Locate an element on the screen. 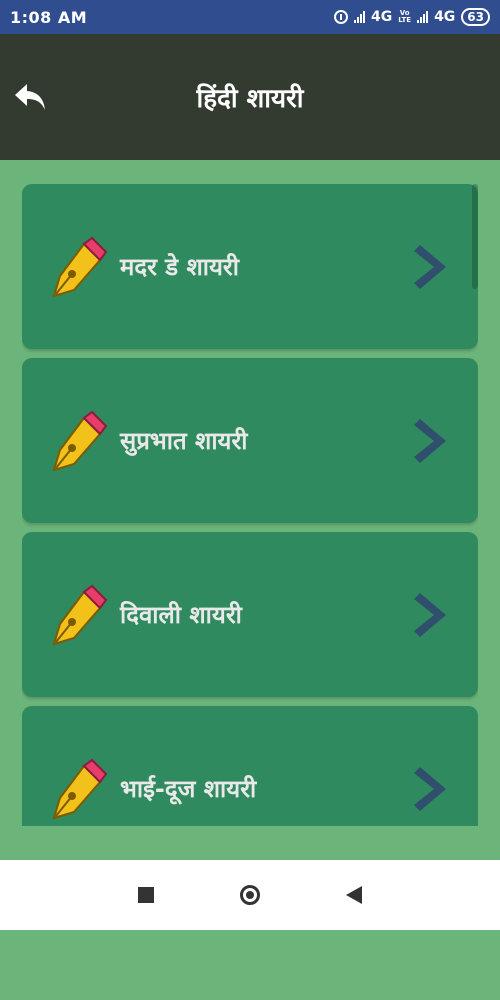  list-item-label: भाई-दूज शायरी is located at coordinates (188, 789).